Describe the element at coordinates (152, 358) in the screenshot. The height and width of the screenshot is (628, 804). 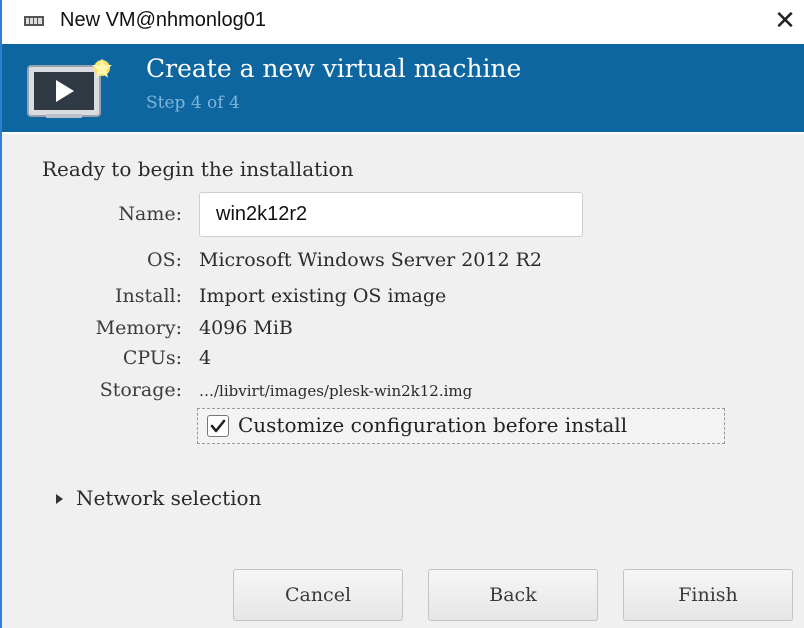
I see `cpus-label: CPUs:` at that location.